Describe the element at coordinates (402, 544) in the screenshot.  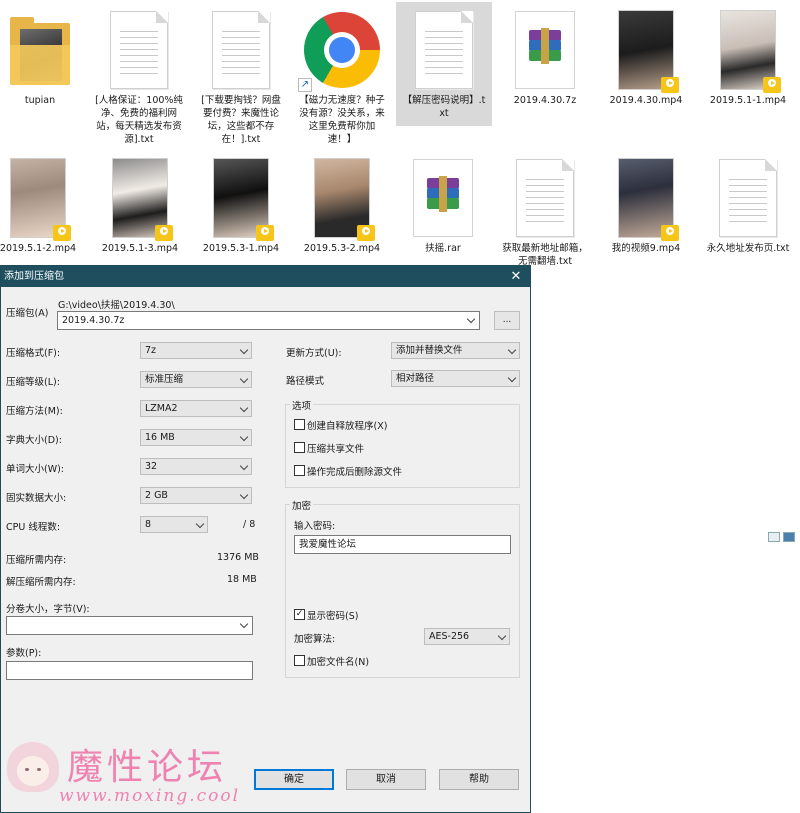
I see `password-input: 我爱魔性论坛` at that location.